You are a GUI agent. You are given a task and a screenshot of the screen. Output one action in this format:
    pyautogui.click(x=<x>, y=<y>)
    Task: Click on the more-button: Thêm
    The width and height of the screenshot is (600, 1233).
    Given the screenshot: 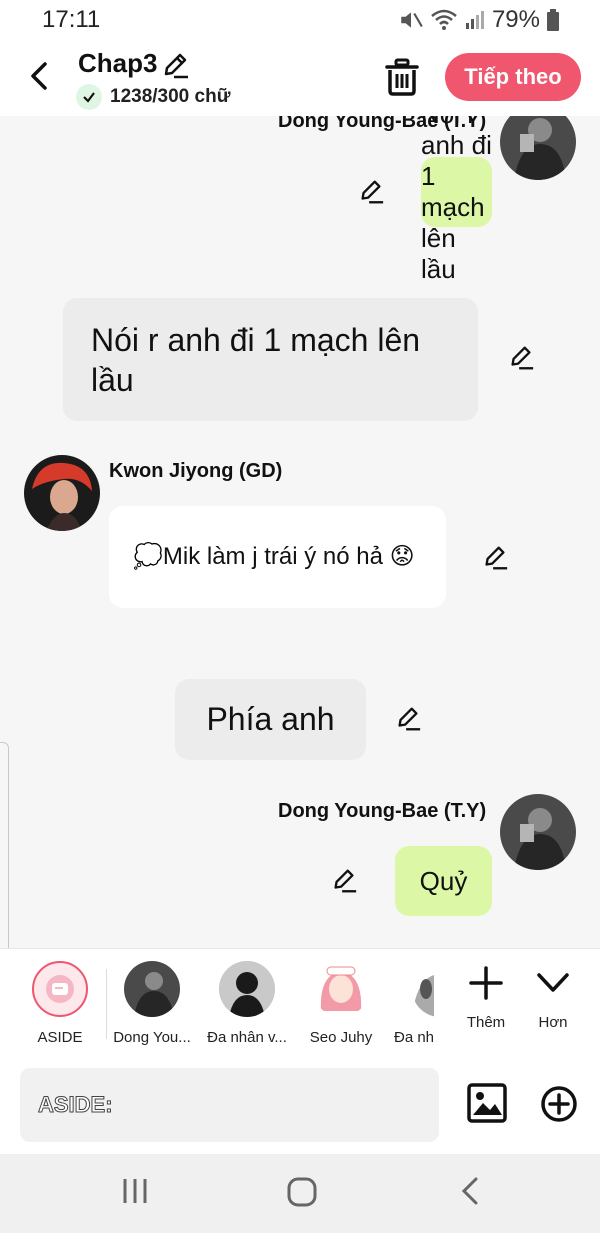 What is the action you would take?
    pyautogui.click(x=486, y=997)
    